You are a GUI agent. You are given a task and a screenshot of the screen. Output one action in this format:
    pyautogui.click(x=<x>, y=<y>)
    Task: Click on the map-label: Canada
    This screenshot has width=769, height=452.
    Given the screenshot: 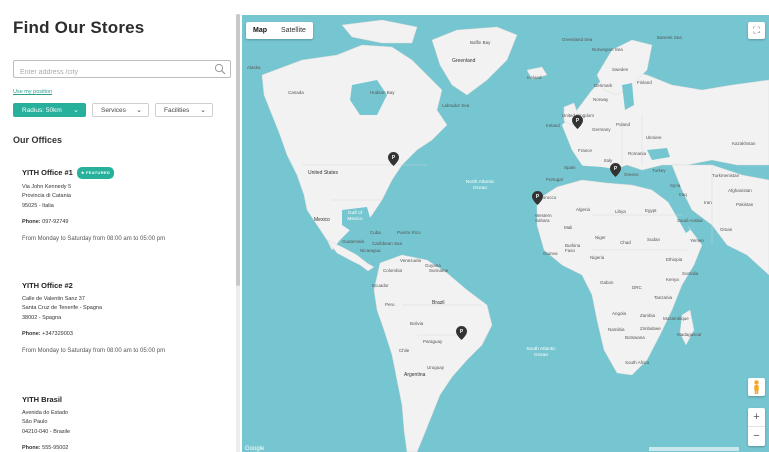 What is the action you would take?
    pyautogui.click(x=296, y=92)
    